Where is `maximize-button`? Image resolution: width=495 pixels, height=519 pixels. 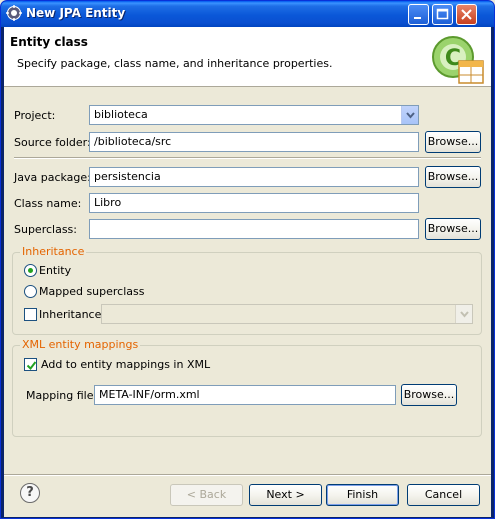
maximize-button is located at coordinates (442, 14).